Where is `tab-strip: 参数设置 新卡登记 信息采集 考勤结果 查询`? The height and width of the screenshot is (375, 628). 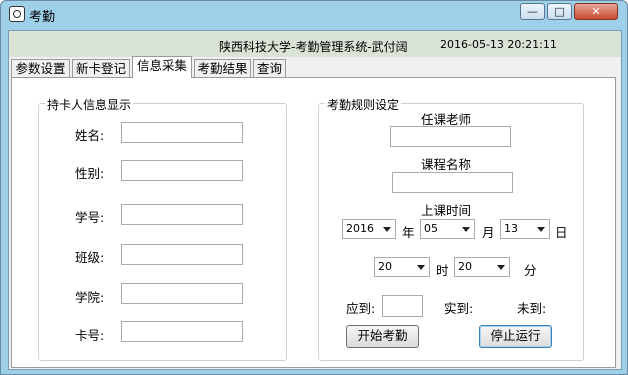 tab-strip: 参数设置 新卡登记 信息采集 考勤结果 查询 is located at coordinates (315, 67).